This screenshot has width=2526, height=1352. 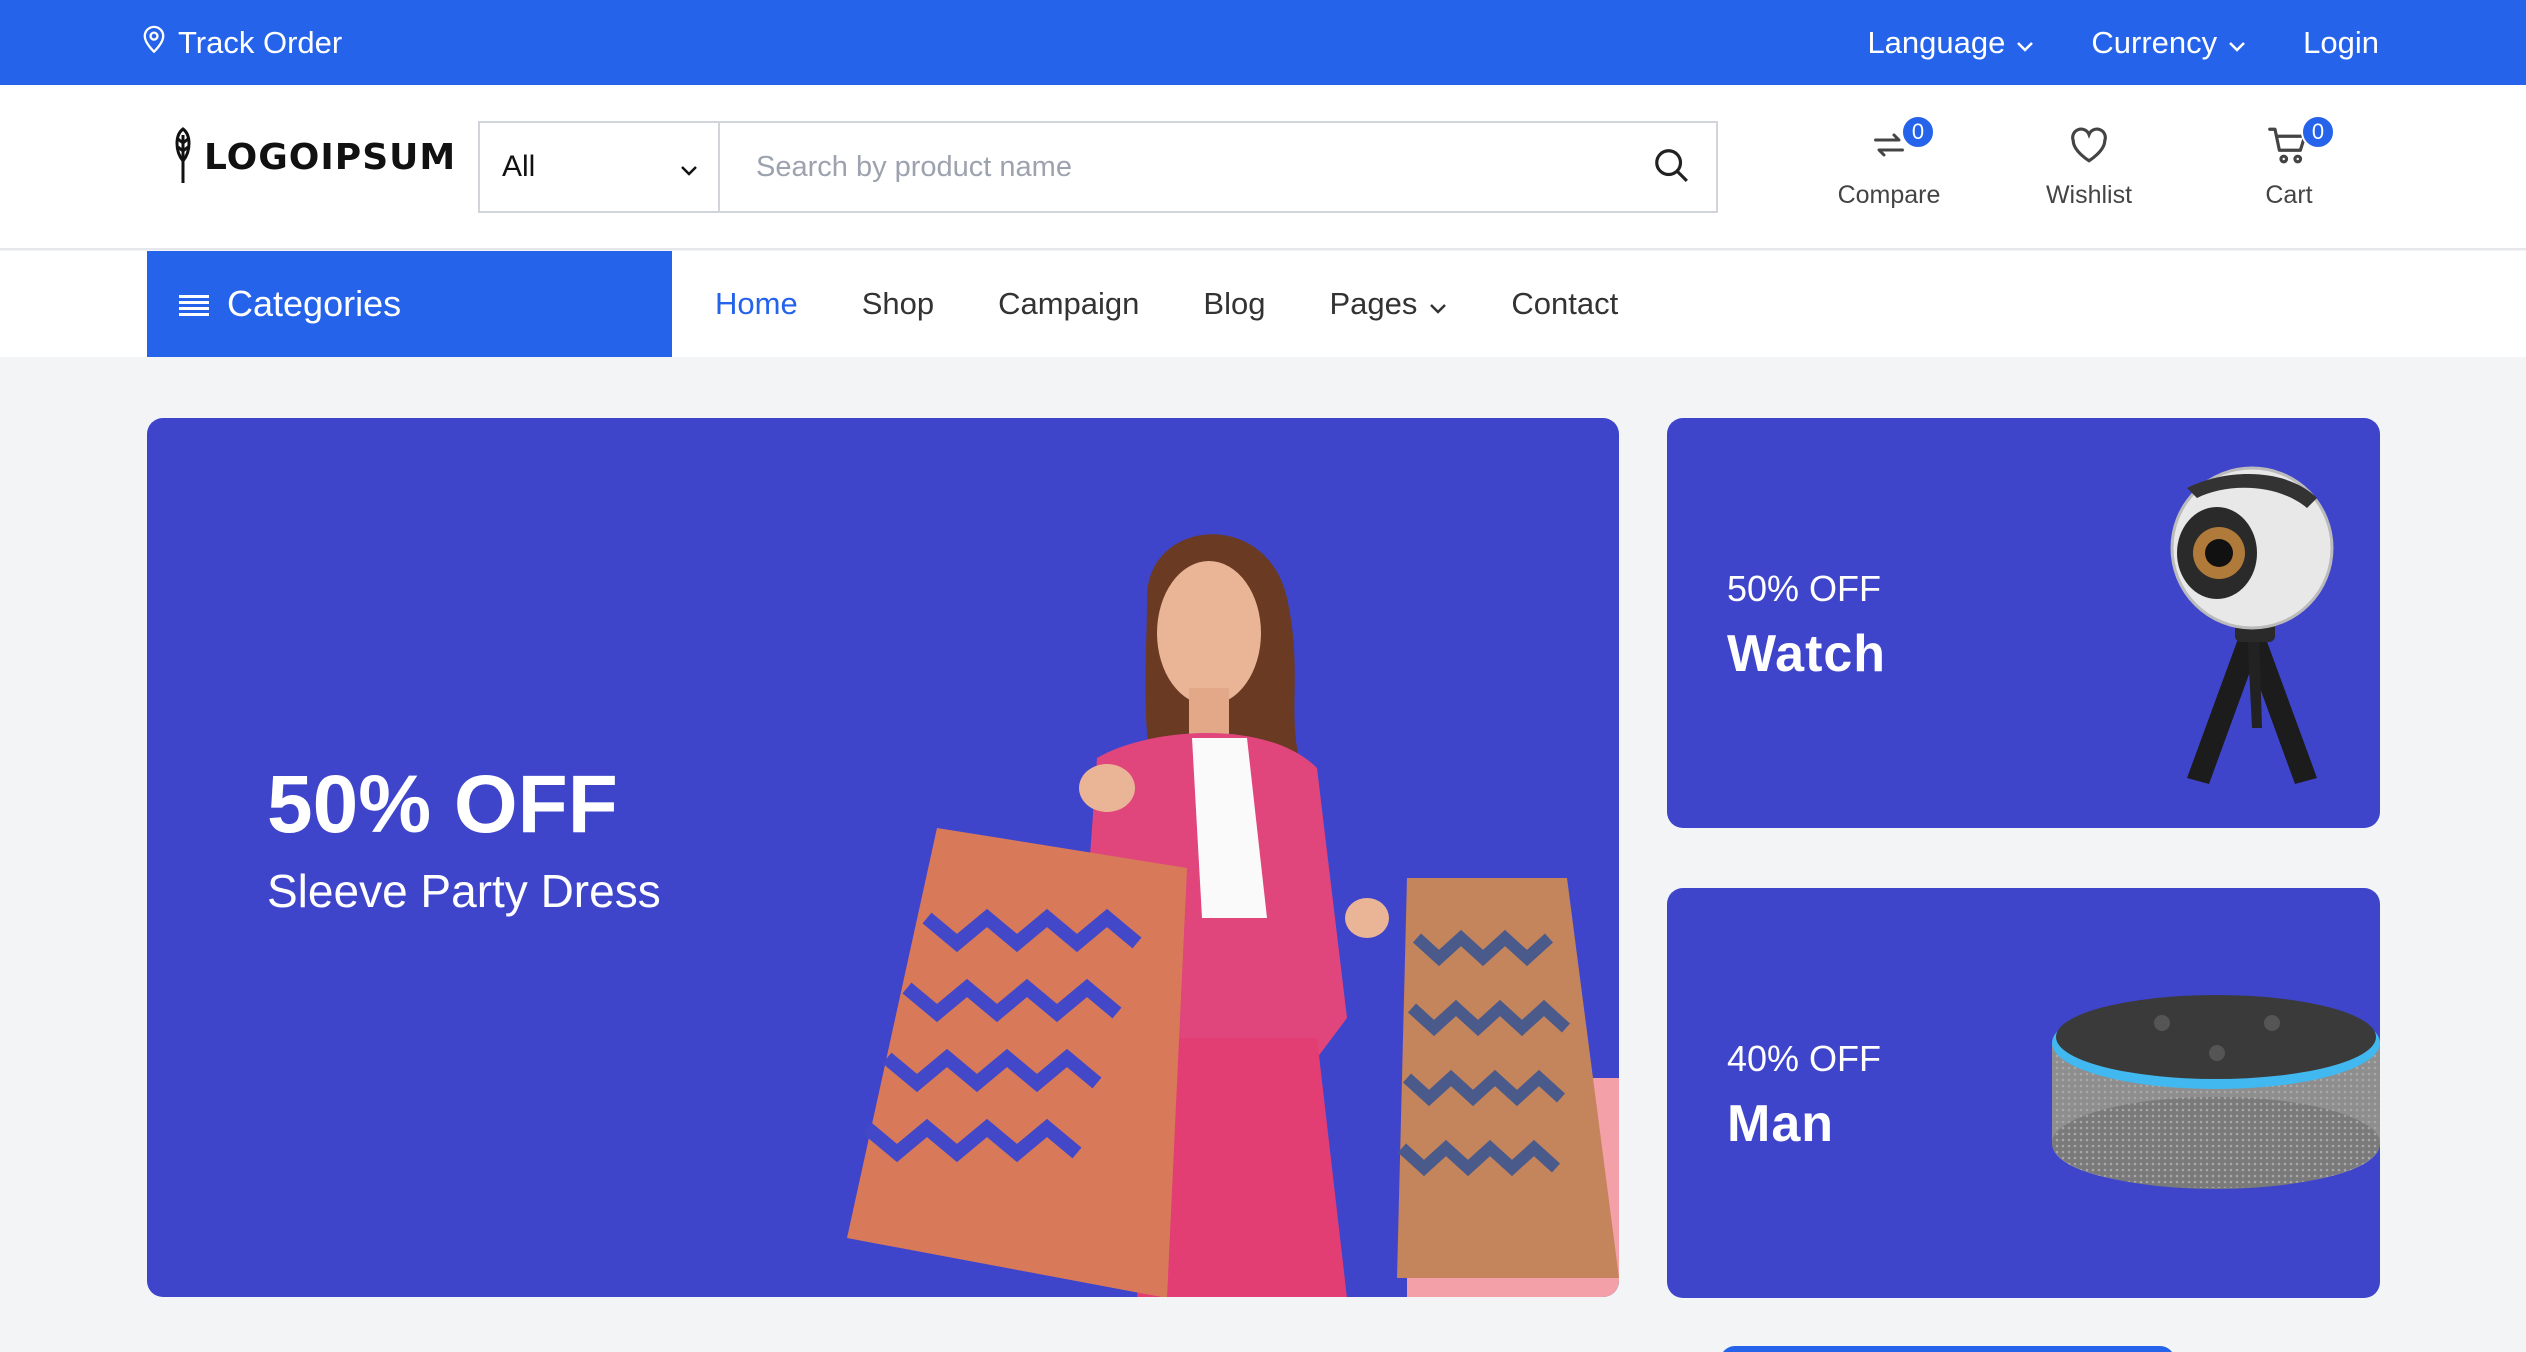 I want to click on language-label: Language, so click(x=1936, y=42).